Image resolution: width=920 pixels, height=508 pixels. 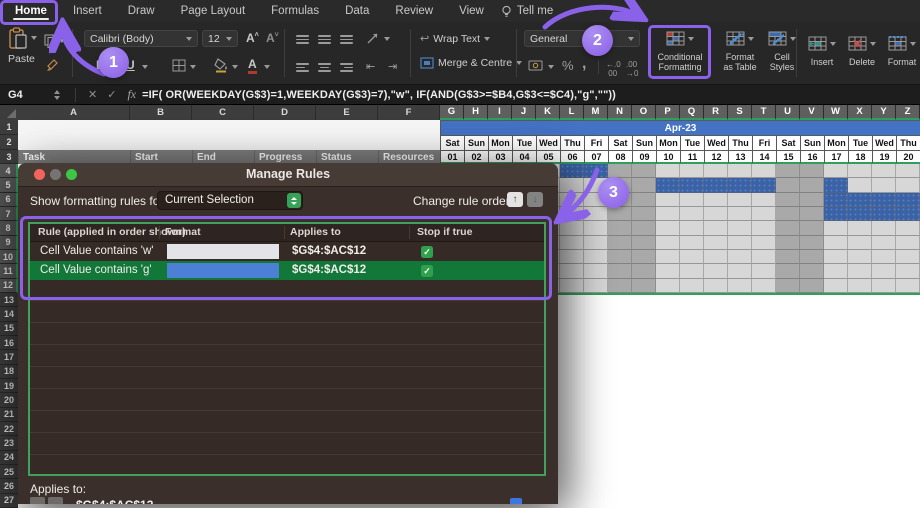 What do you see at coordinates (9, 400) in the screenshot?
I see `row-header-20: 20` at bounding box center [9, 400].